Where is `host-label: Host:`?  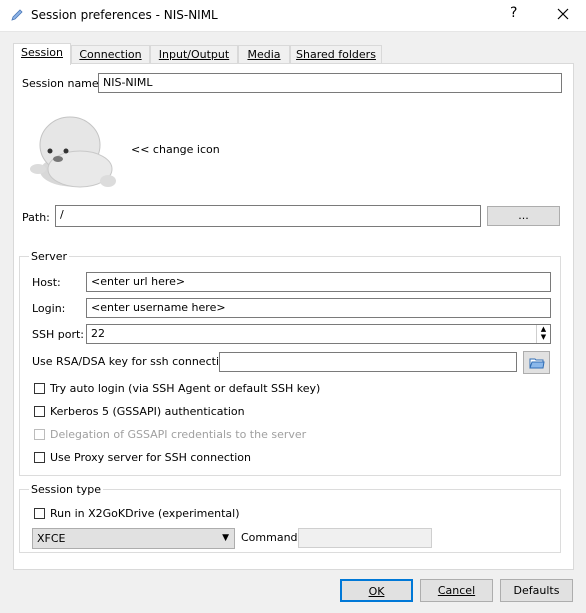
host-label: Host: is located at coordinates (46, 282).